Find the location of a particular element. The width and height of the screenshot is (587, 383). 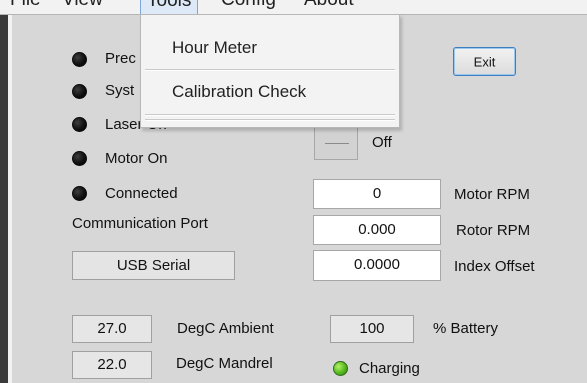

communication-port-label: Communication Port is located at coordinates (140, 223).